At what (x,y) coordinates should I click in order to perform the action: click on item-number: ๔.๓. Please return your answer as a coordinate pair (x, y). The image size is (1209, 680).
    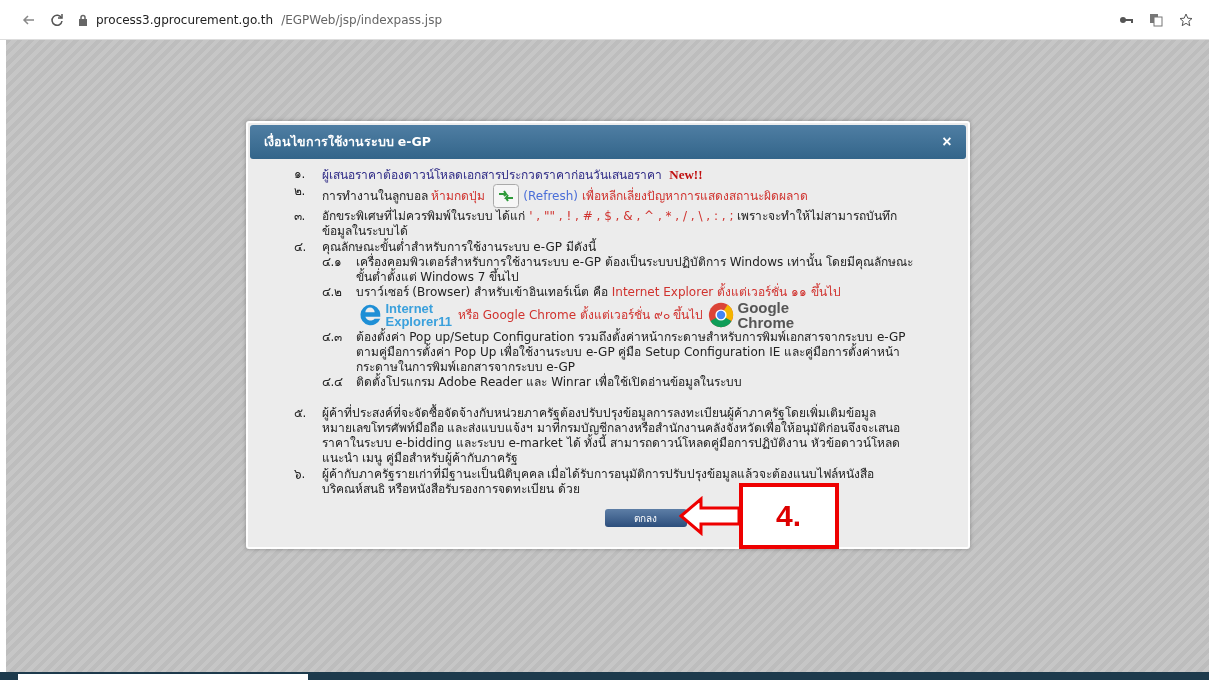
    Looking at the image, I should click on (332, 338).